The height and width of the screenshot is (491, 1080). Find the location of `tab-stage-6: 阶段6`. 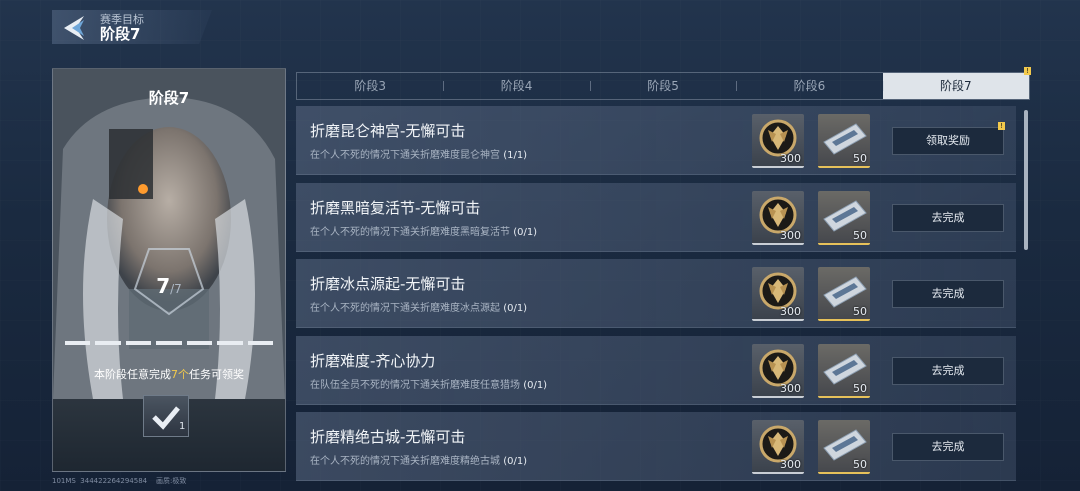

tab-stage-6: 阶段6 is located at coordinates (809, 86).